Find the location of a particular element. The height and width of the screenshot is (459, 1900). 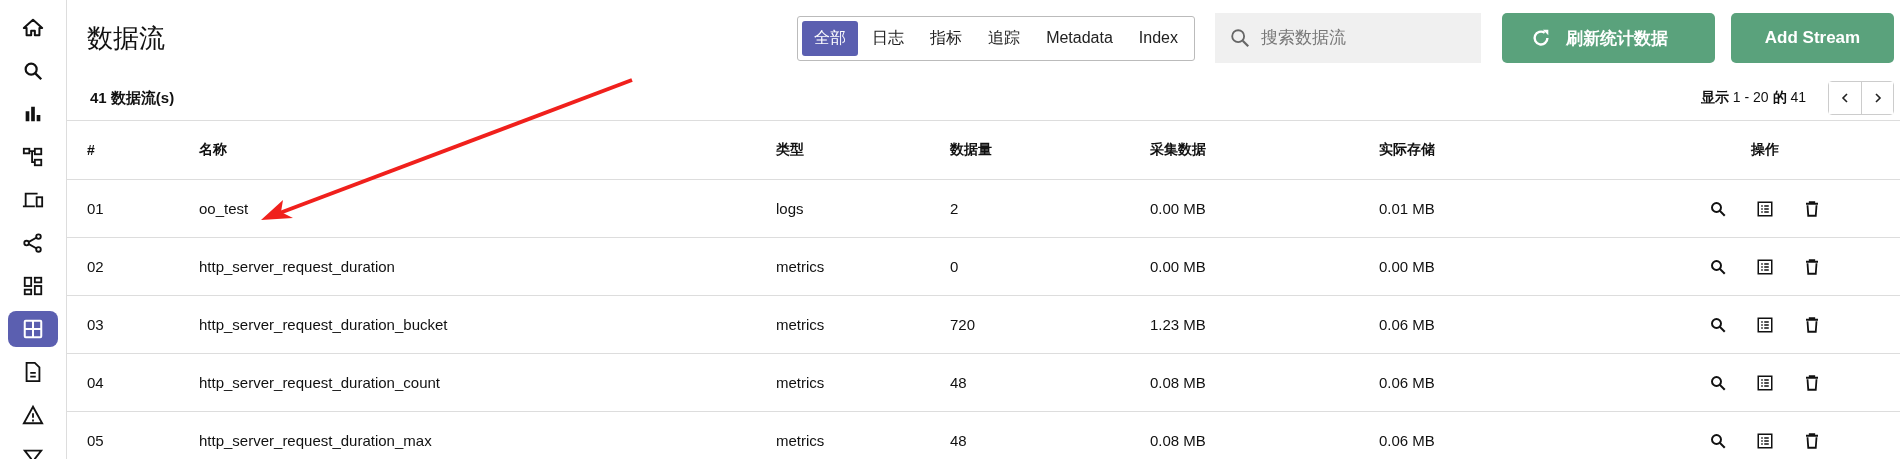

filter-tab: 日志 is located at coordinates (888, 38).